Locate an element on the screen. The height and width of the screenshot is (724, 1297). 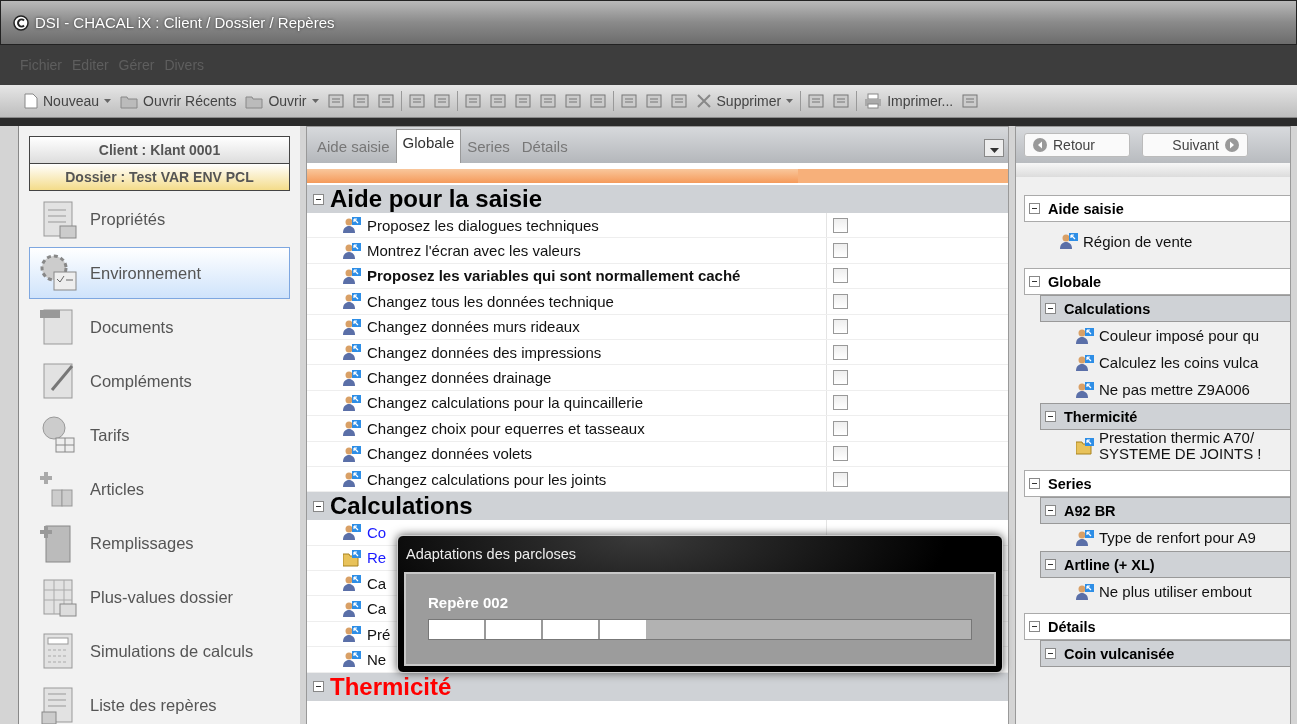
tree-subgroup: Coin vulcanisée is located at coordinates (1165, 653).